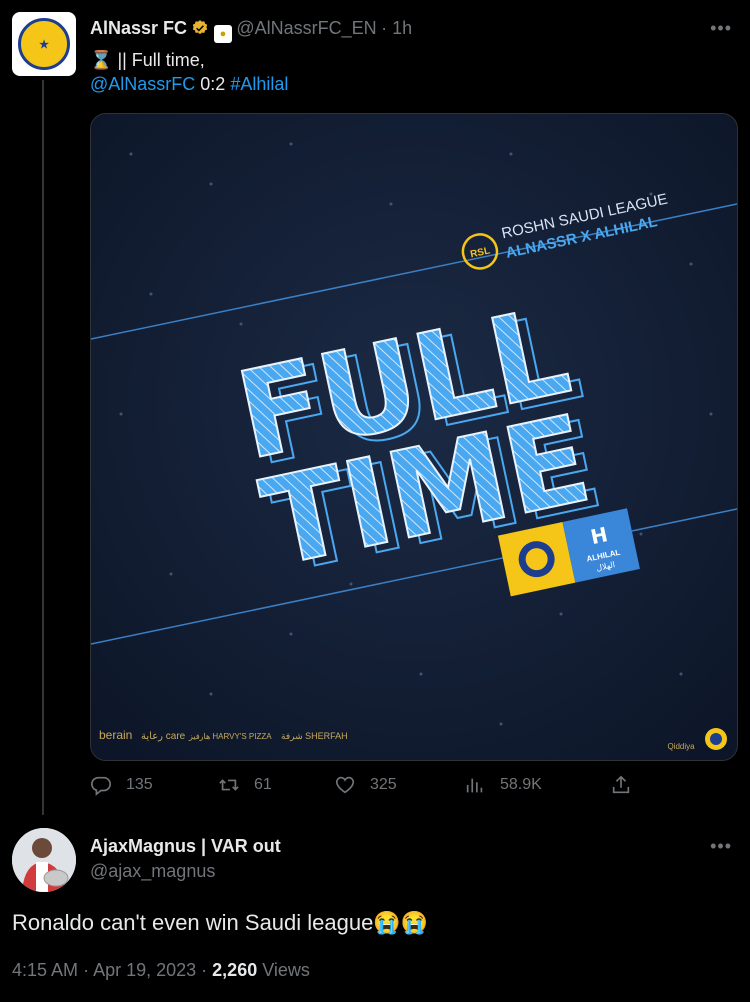  Describe the element at coordinates (383, 784) in the screenshot. I see `like-count: 325` at that location.